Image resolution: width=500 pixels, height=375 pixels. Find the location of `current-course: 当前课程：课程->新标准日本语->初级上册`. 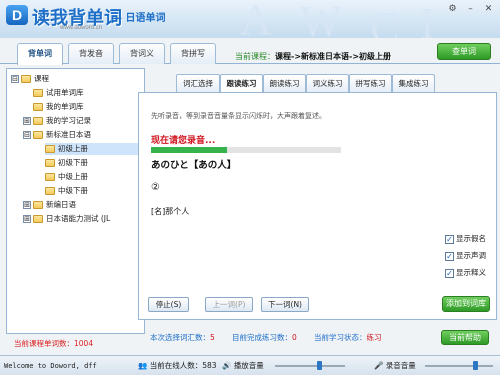

current-course: 当前课程：课程->新标准日本语->初级上册 is located at coordinates (313, 56).